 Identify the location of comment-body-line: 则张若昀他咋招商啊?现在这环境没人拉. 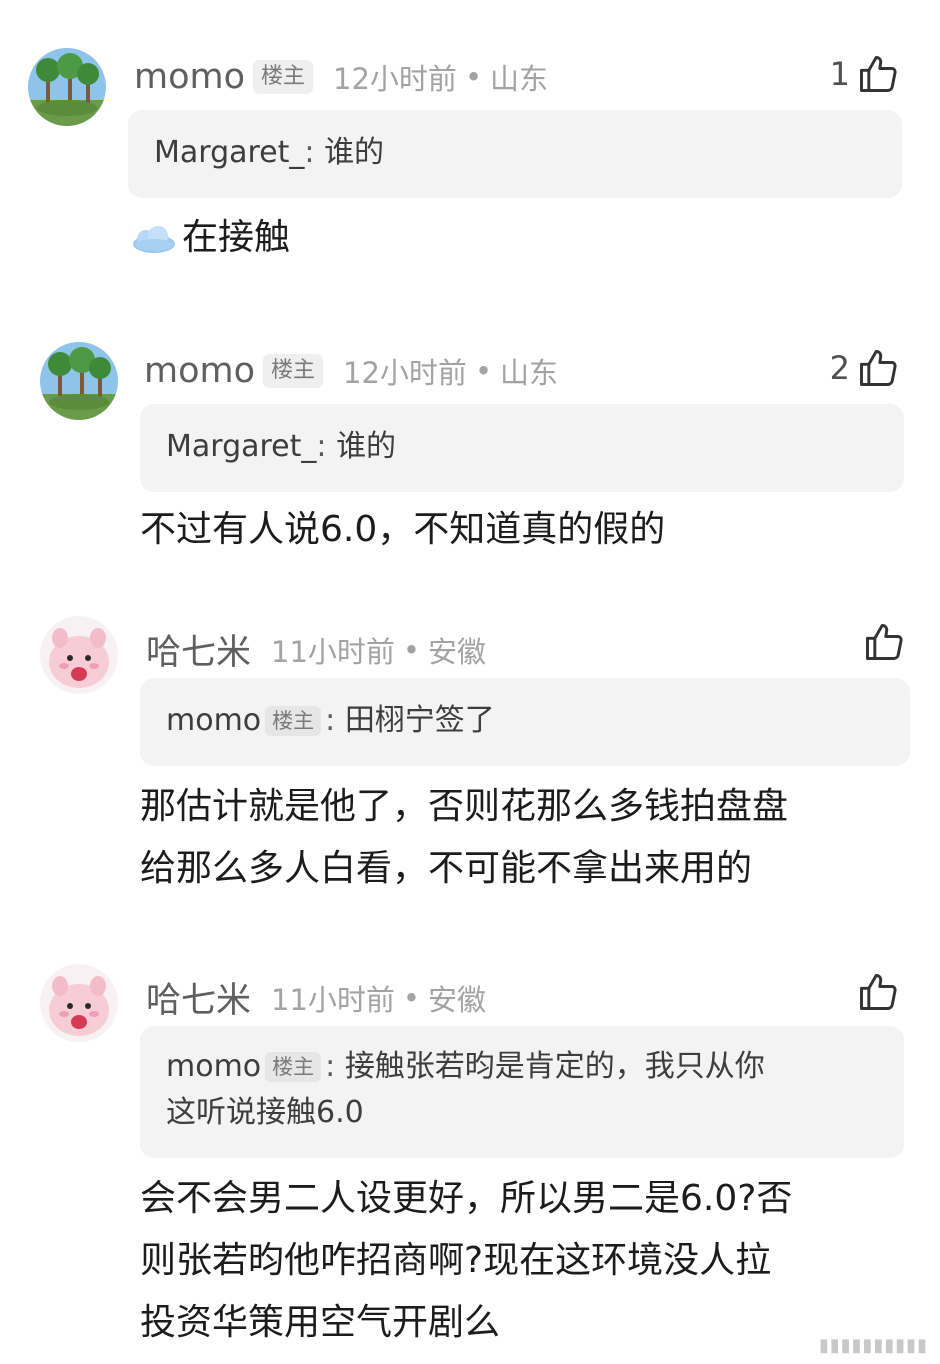
(456, 1260).